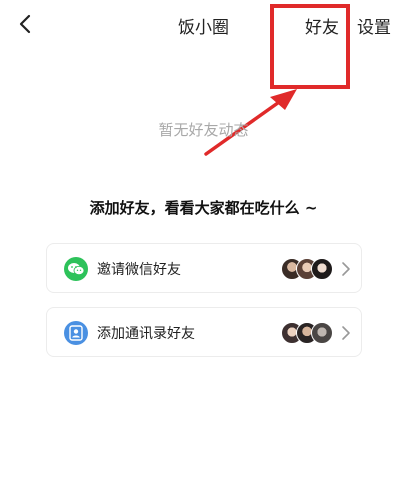 This screenshot has width=407, height=492. What do you see at coordinates (322, 25) in the screenshot?
I see `friends-button: 好友` at bounding box center [322, 25].